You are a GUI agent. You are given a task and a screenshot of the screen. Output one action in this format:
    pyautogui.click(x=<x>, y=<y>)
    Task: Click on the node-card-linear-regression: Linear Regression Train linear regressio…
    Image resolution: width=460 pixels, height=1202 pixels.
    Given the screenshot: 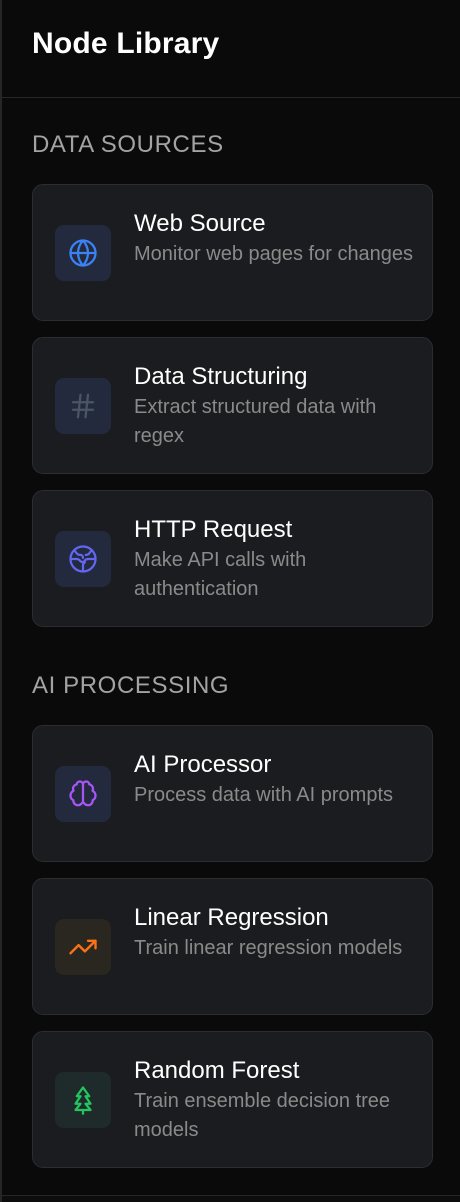 What is the action you would take?
    pyautogui.click(x=232, y=946)
    